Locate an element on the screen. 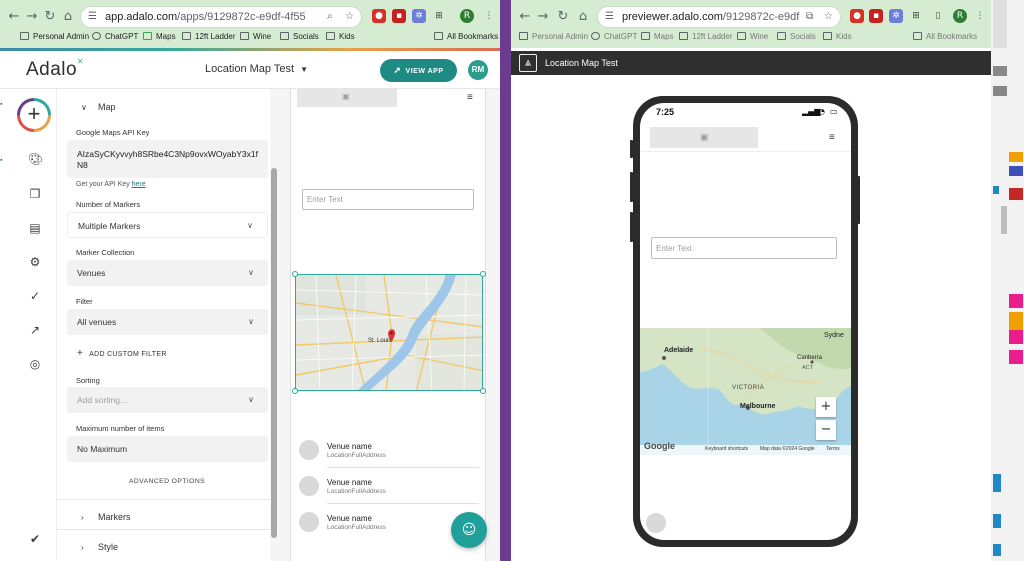  max-items-label: Maximum number of items is located at coordinates (120, 428).